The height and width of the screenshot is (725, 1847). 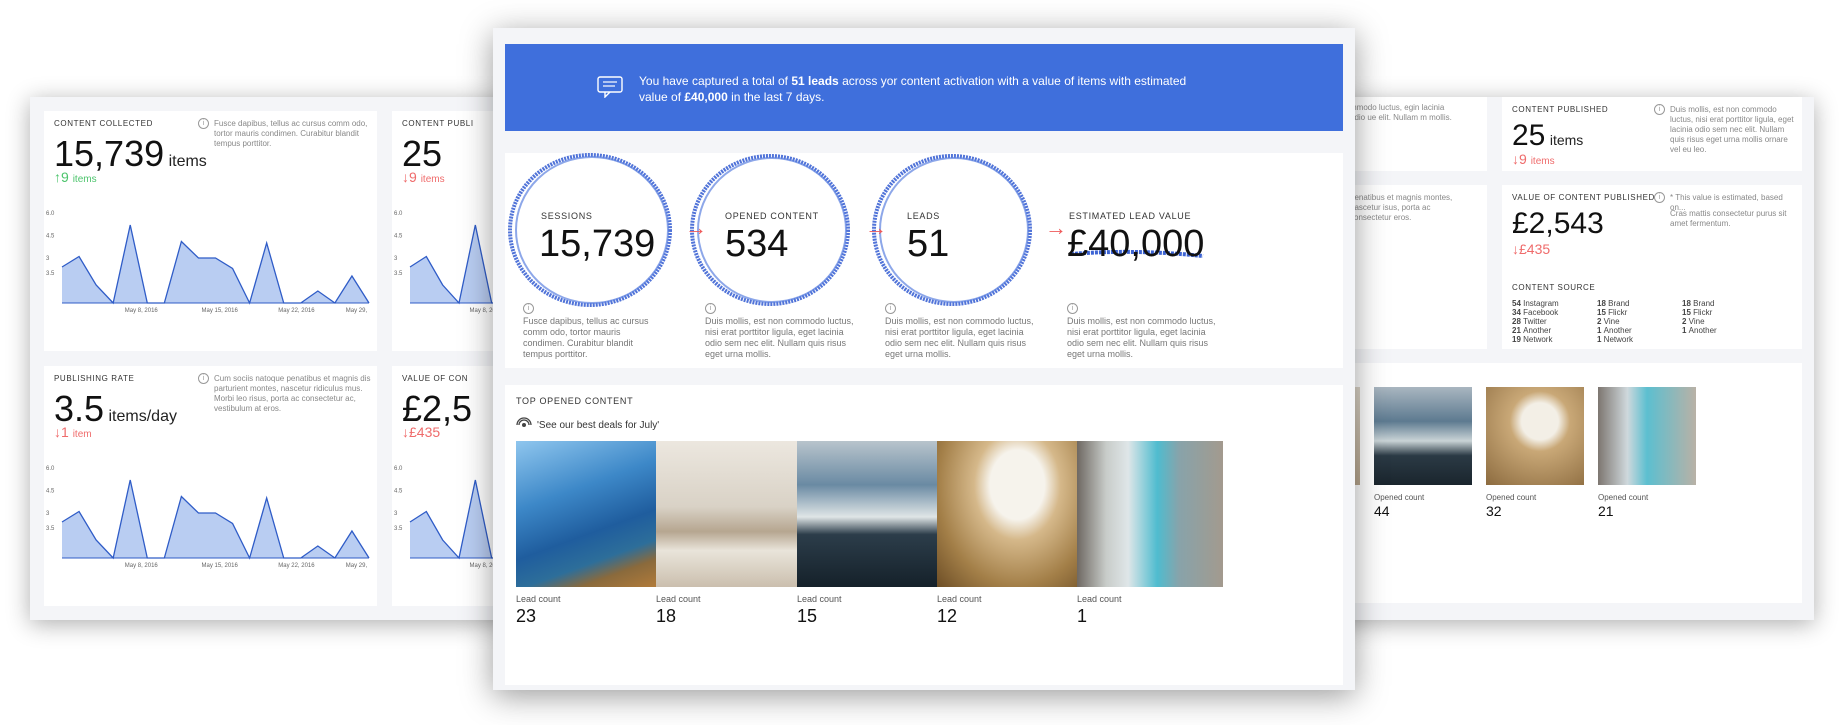 What do you see at coordinates (1382, 511) in the screenshot?
I see `opened-count-value: 44` at bounding box center [1382, 511].